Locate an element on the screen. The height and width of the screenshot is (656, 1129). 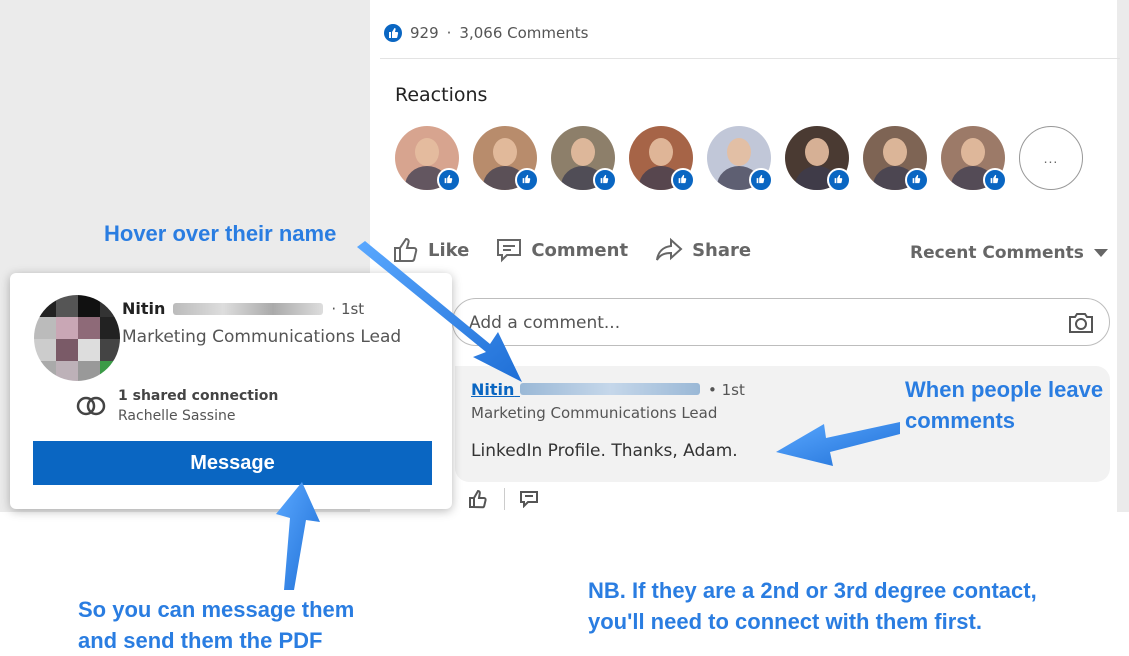
reactions-title: Reactions is located at coordinates (441, 95).